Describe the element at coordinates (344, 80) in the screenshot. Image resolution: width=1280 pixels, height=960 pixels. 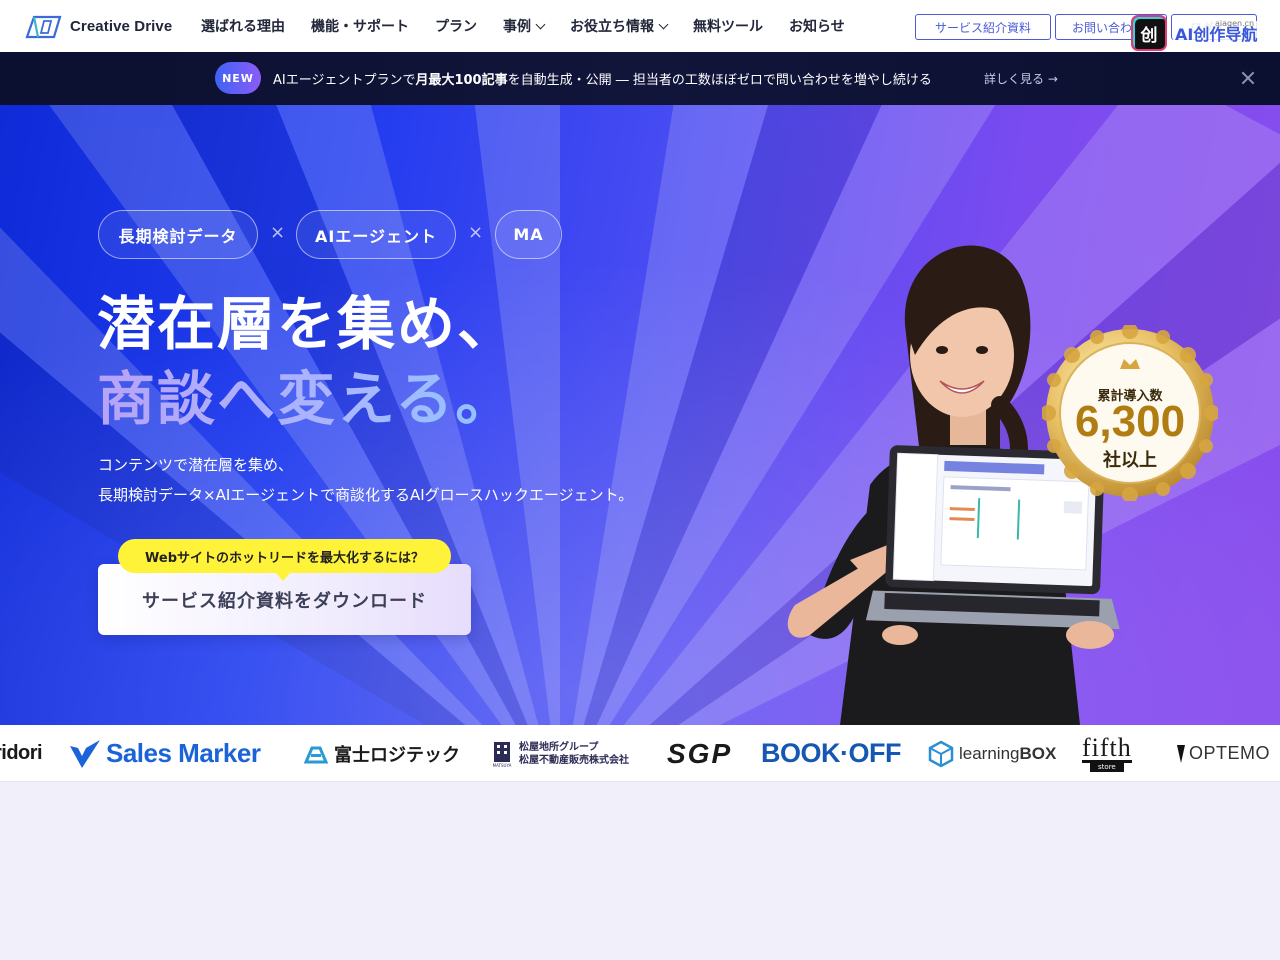
I see `announcement-prefix: AIエージェントプランで` at that location.